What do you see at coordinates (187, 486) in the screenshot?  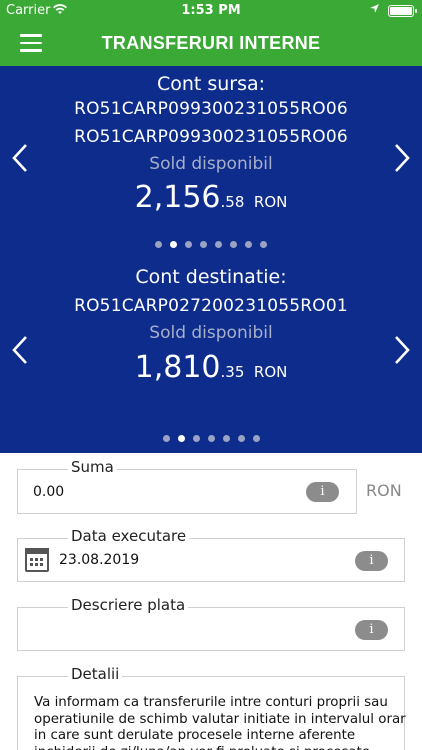 I see `amount-field: Suma 0.00 i` at bounding box center [187, 486].